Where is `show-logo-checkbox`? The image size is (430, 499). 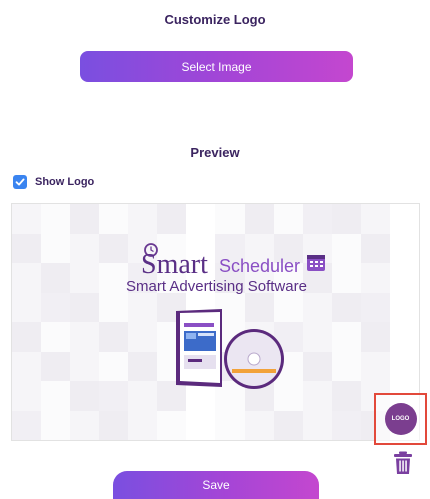 show-logo-checkbox is located at coordinates (20, 182).